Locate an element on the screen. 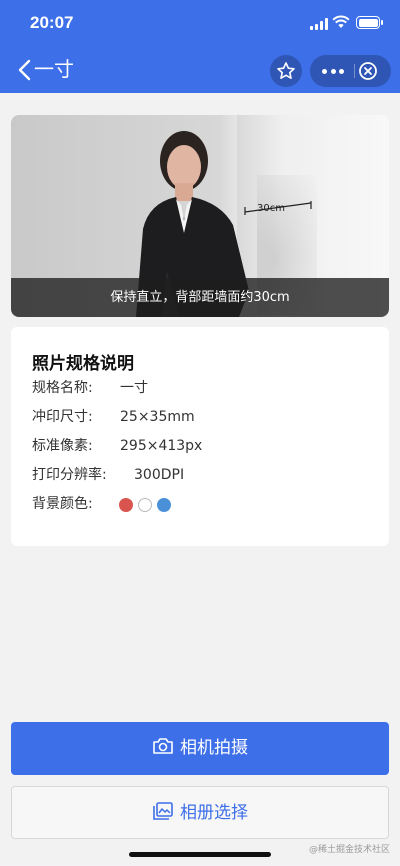 This screenshot has width=400, height=866. status-bar: 20:07 is located at coordinates (200, 24).